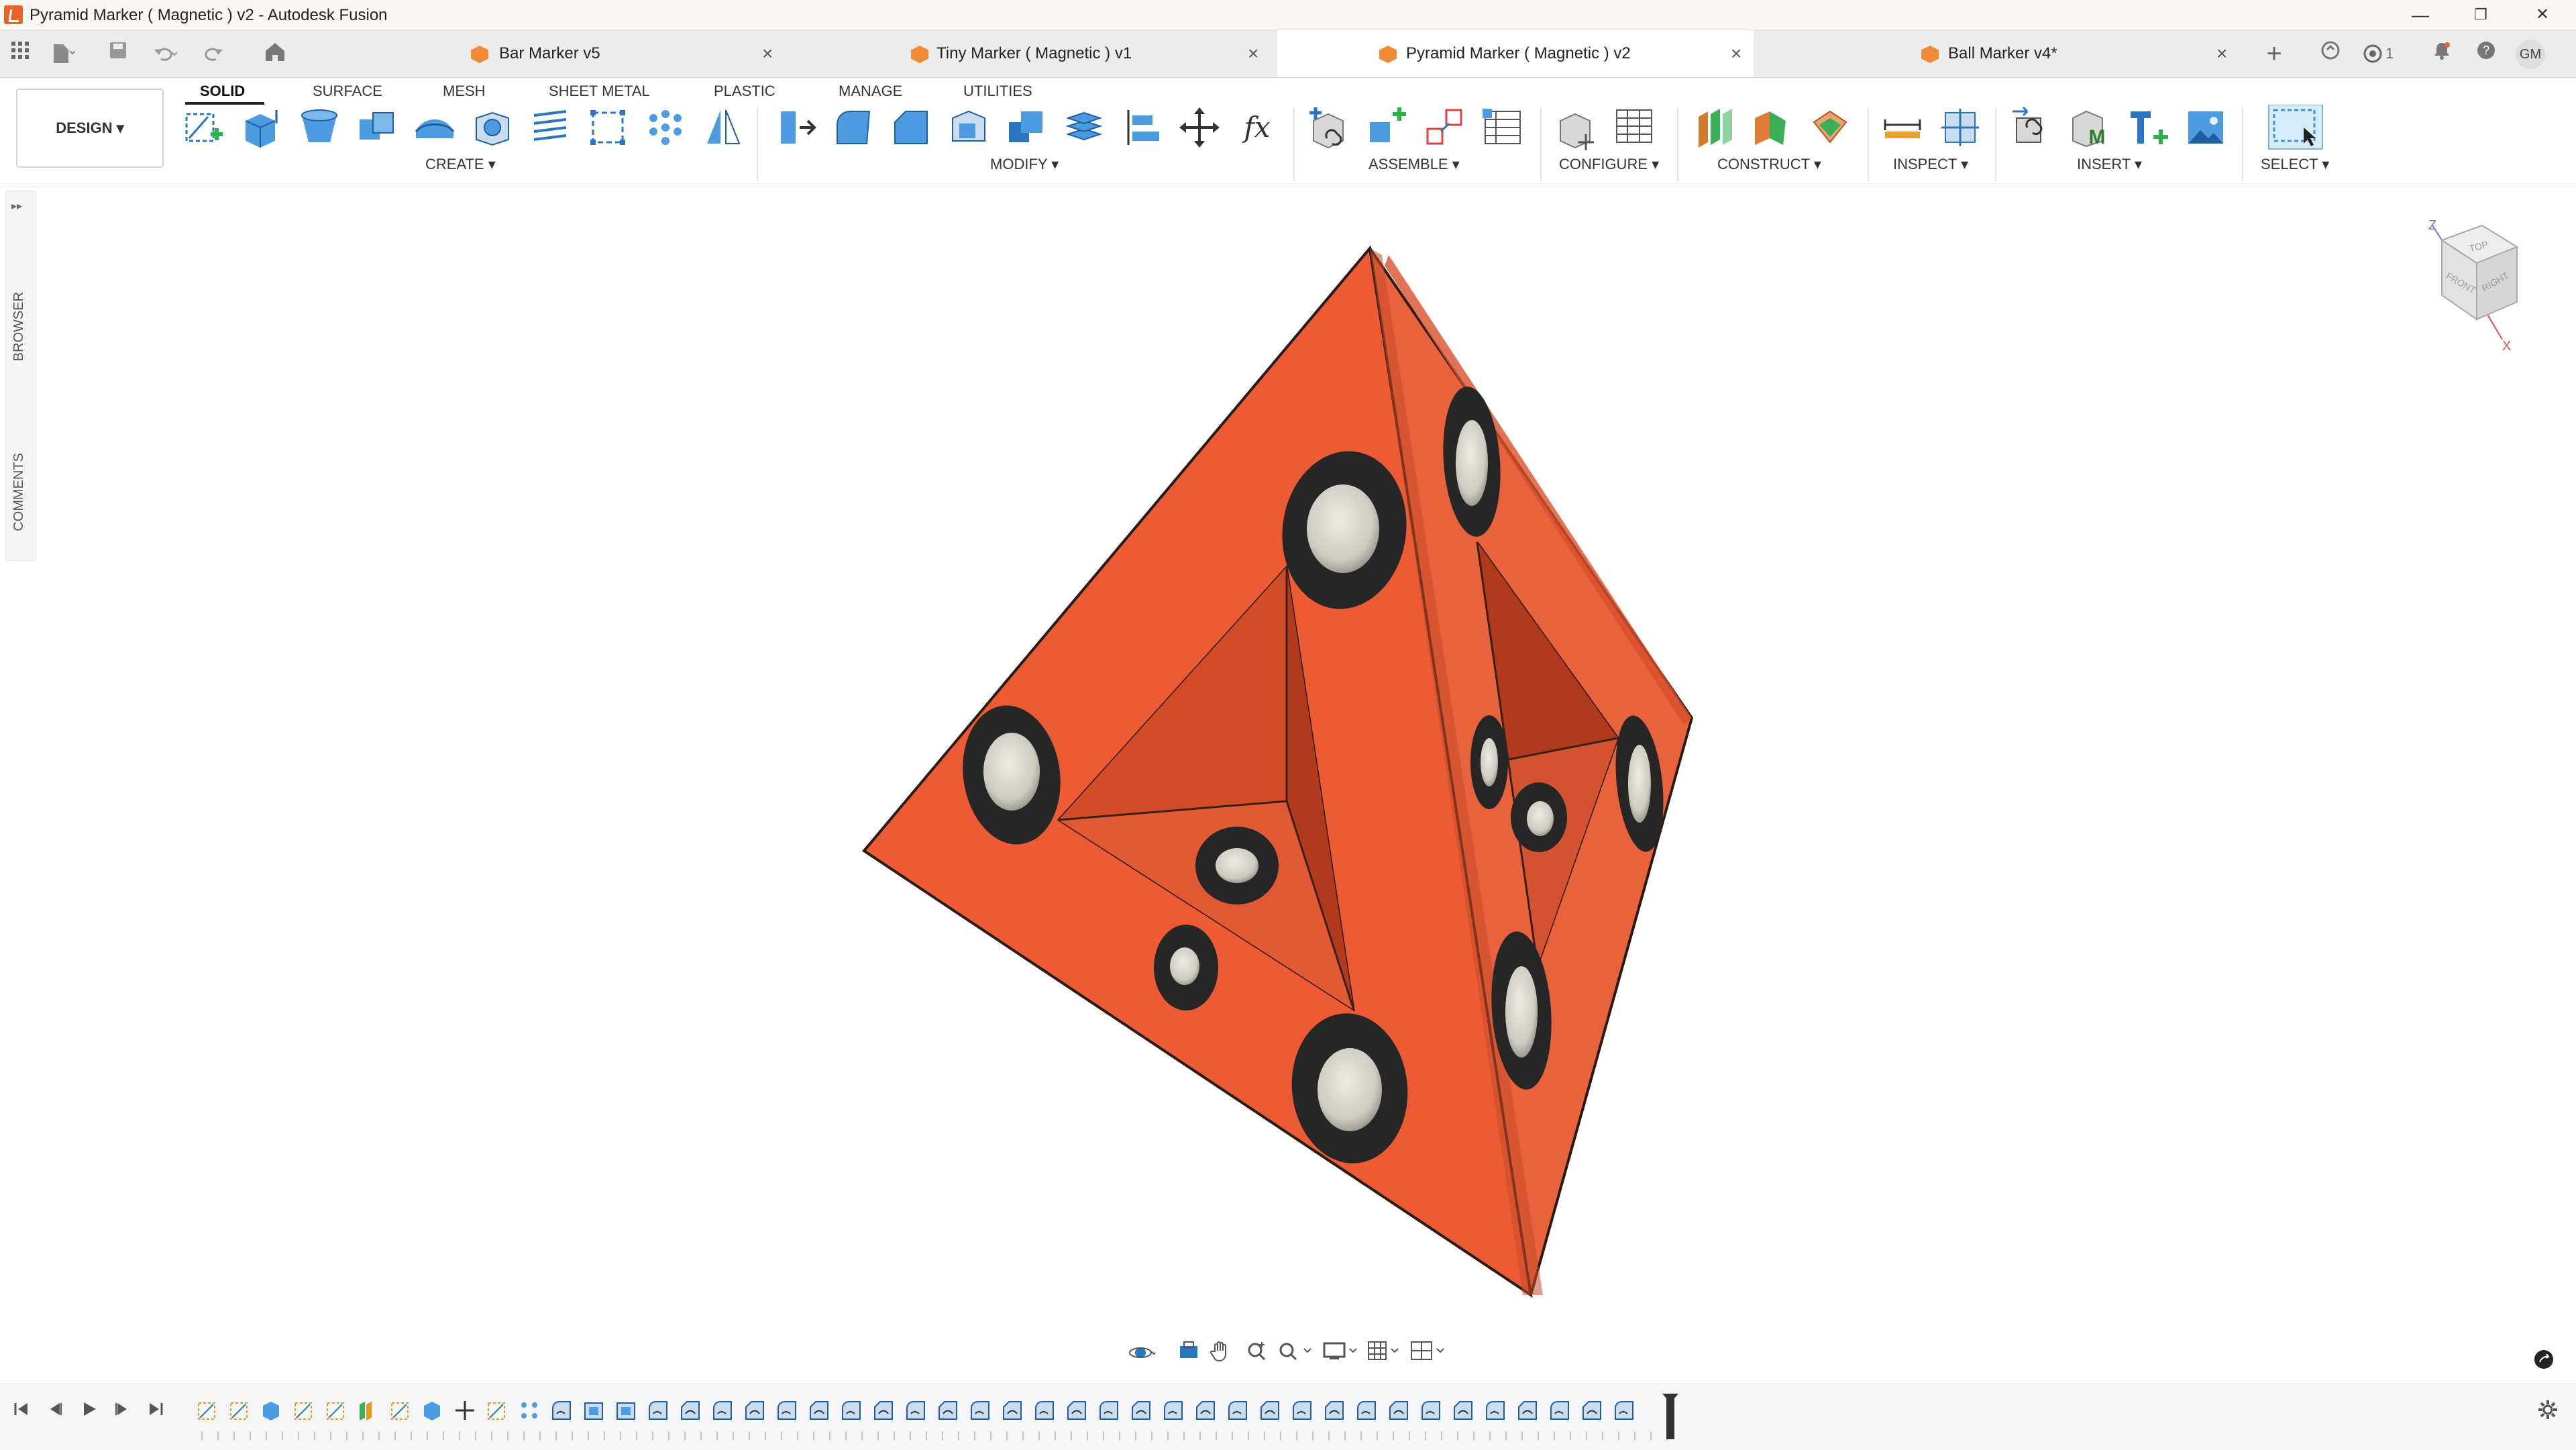 The width and height of the screenshot is (2576, 1450). What do you see at coordinates (2420, 15) in the screenshot?
I see `minimize-button: —` at bounding box center [2420, 15].